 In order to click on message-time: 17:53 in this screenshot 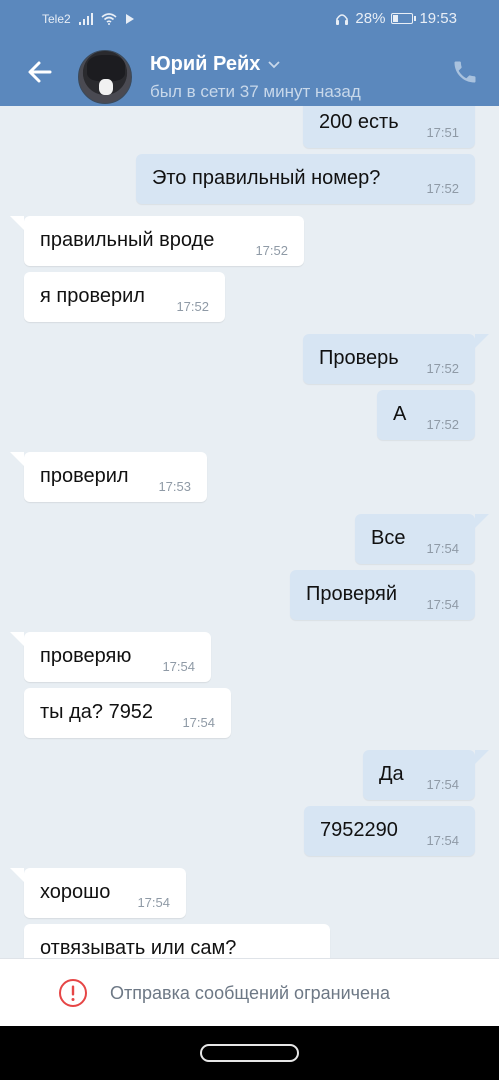, I will do `click(174, 486)`.